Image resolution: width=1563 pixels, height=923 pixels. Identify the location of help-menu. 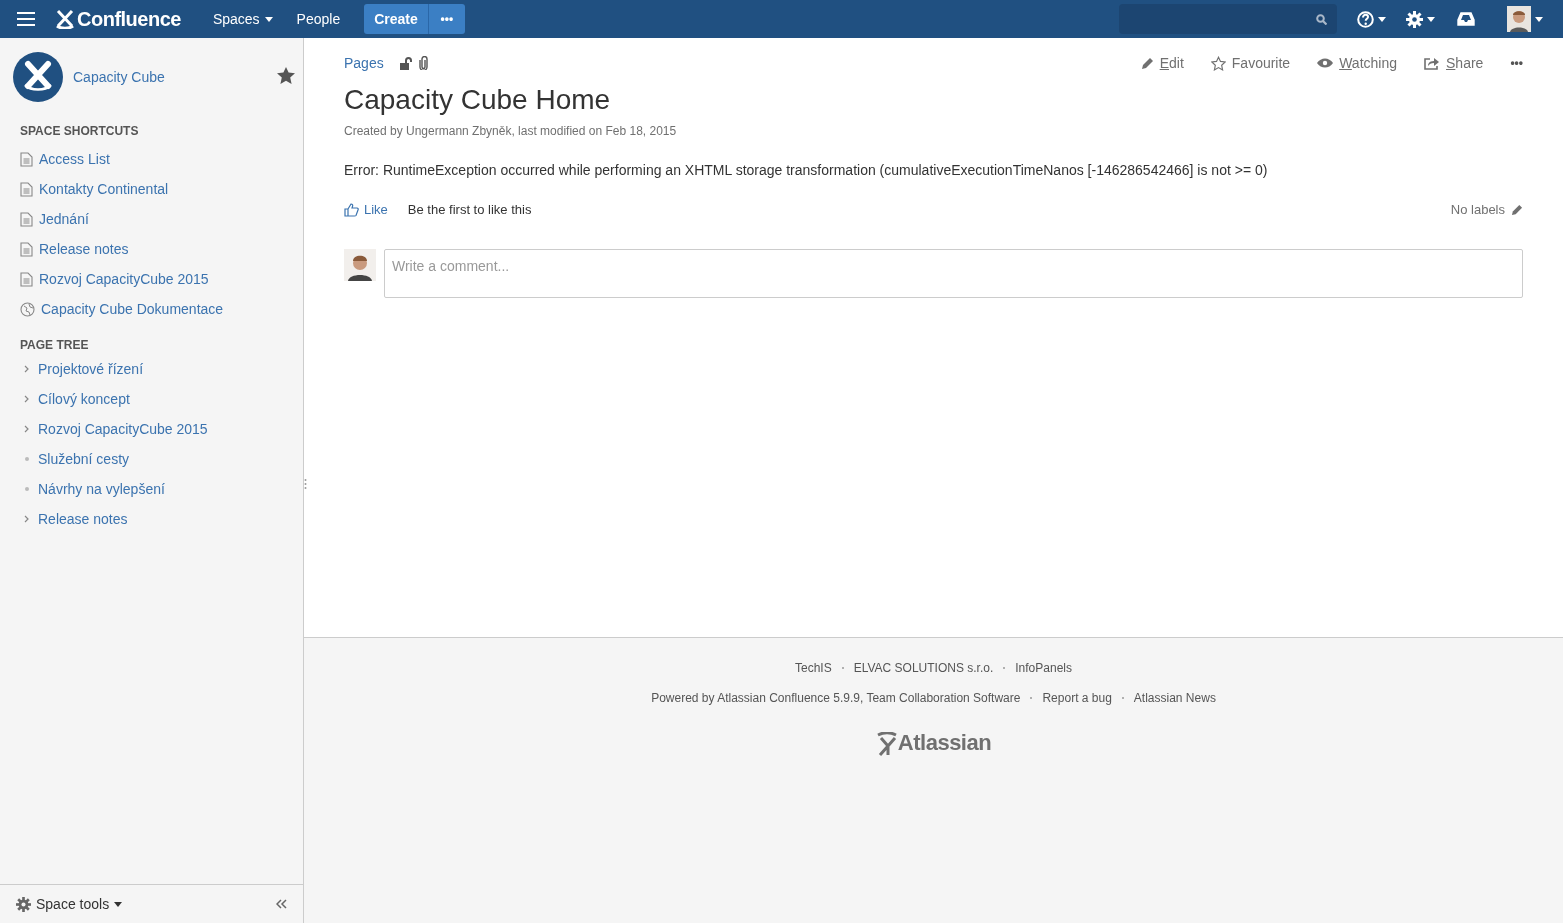
(1371, 19).